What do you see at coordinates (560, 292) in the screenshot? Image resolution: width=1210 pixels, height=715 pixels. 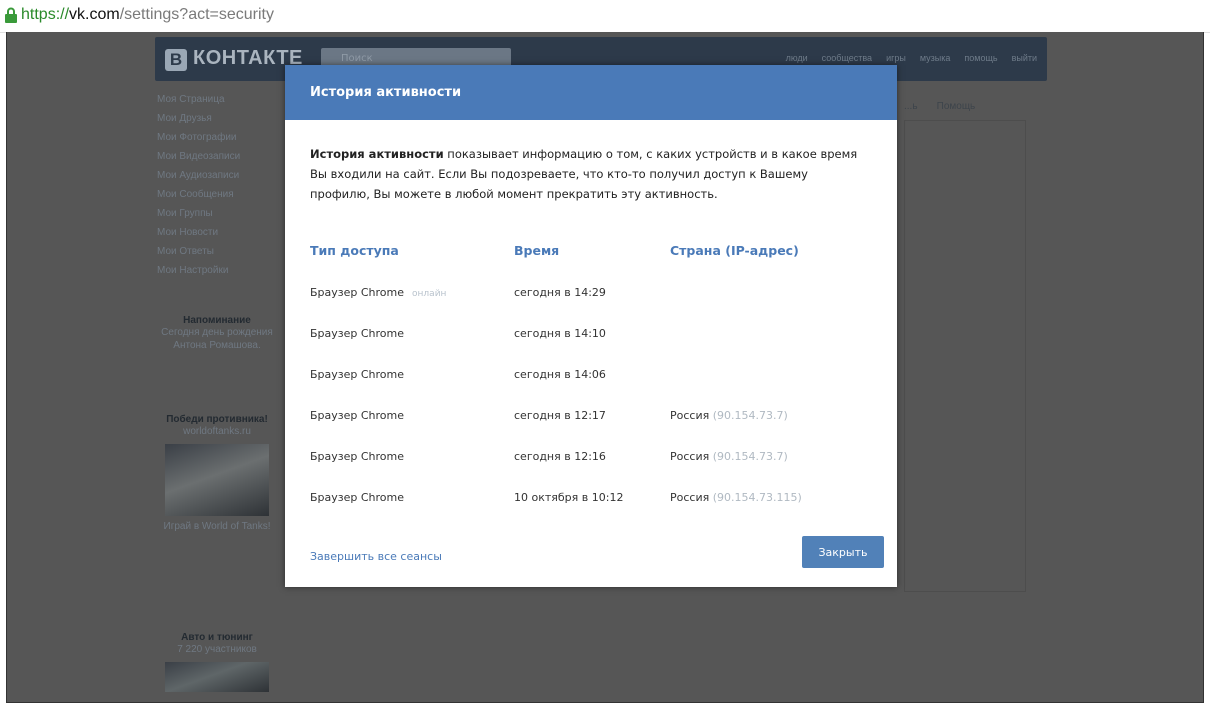 I see `session-time: сегодня в 14:29` at bounding box center [560, 292].